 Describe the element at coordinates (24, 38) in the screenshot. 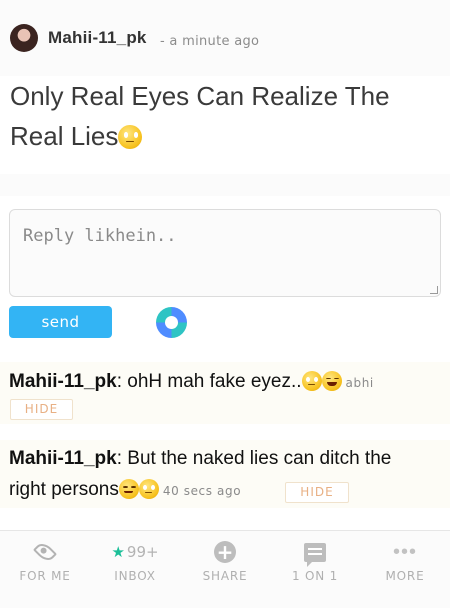

I see `avatar` at that location.